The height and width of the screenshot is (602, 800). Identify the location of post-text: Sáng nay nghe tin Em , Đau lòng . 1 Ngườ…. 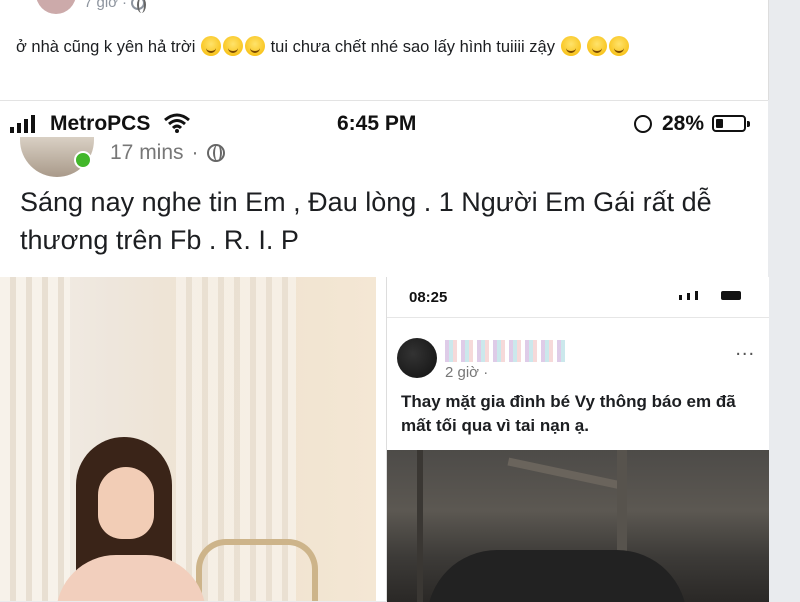
(366, 221).